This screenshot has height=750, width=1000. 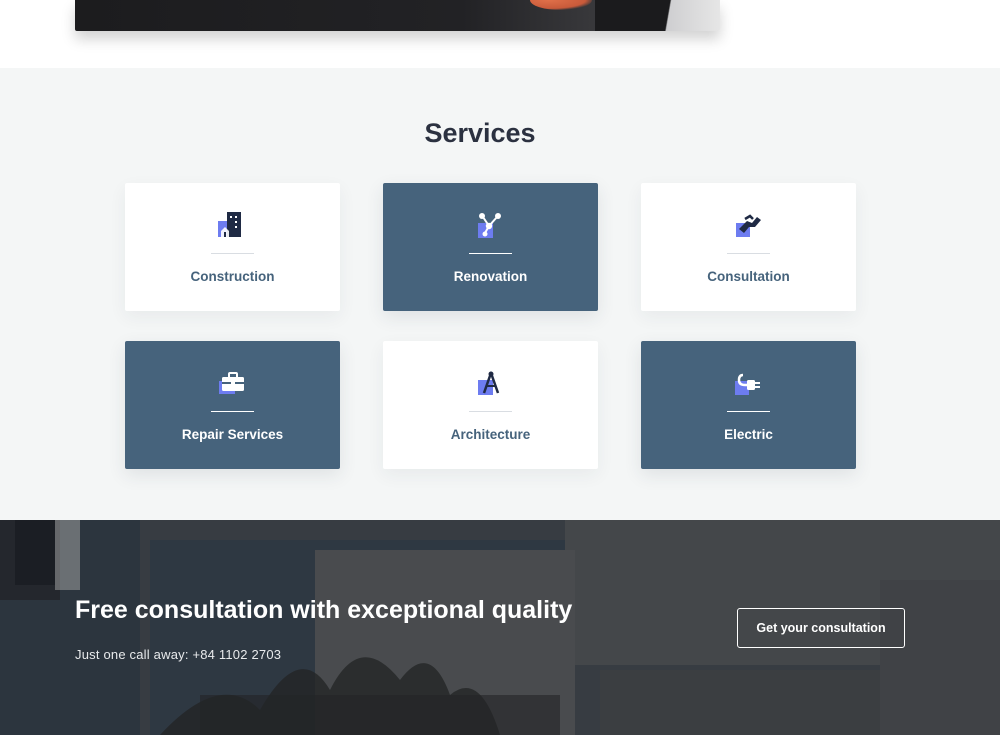 I want to click on compass-tool-icon, so click(x=489, y=383).